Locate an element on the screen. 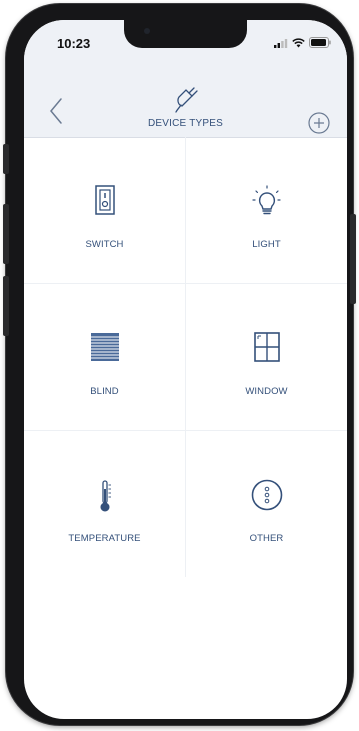 The width and height of the screenshot is (359, 731). device-type-label: LIGHT is located at coordinates (266, 244).